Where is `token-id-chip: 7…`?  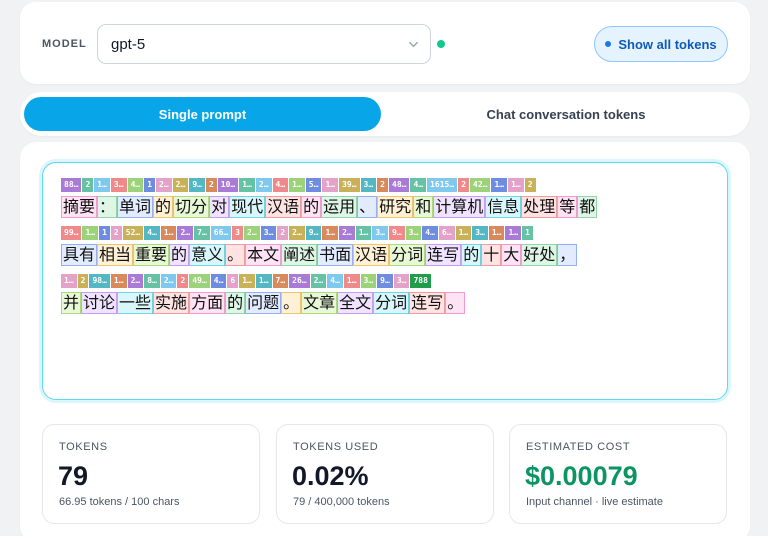
token-id-chip: 7… is located at coordinates (202, 233).